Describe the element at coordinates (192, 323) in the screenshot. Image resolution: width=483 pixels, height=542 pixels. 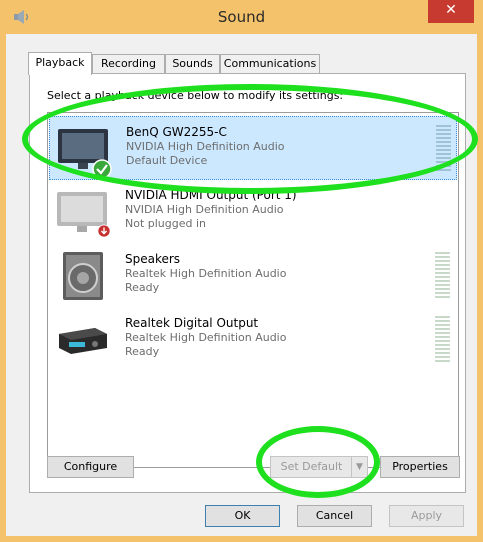
I see `device-name: Realtek Digital Output` at that location.